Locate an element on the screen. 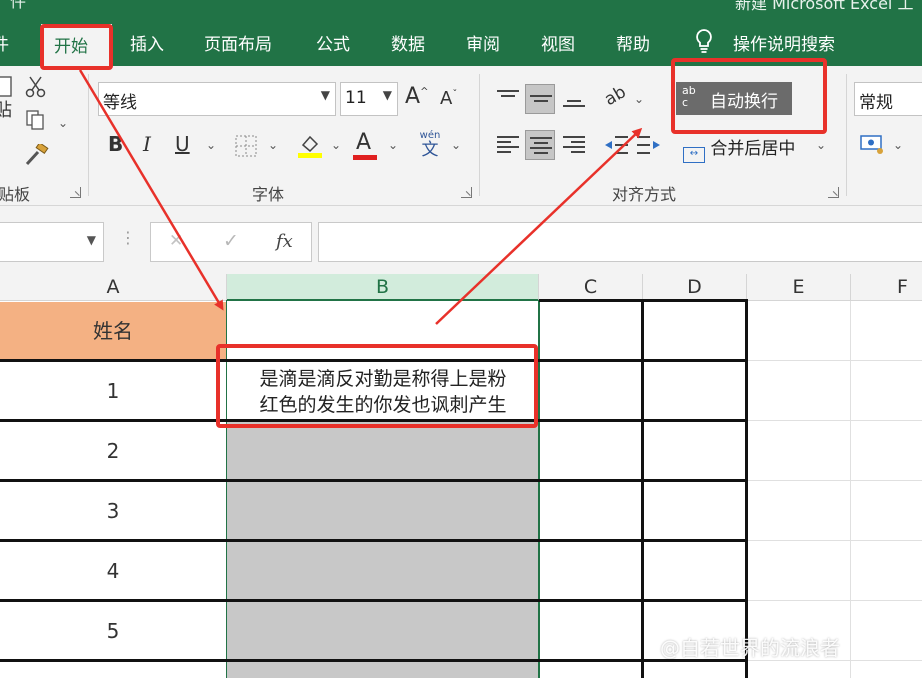 The width and height of the screenshot is (922, 678). number-format-select: 常规 is located at coordinates (888, 99).